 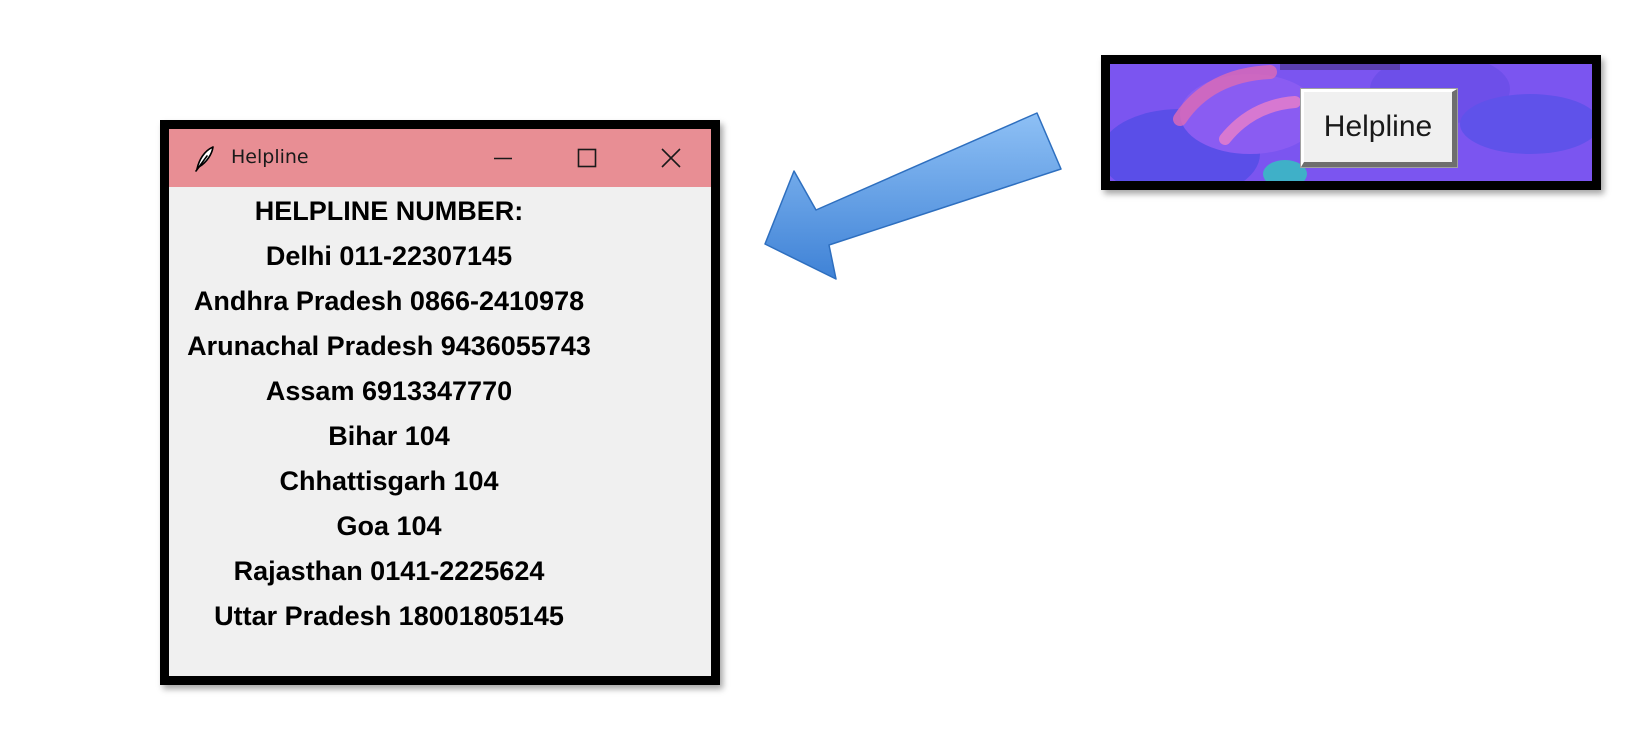 I want to click on helpline-entry: Chhattisgarh 104, so click(x=389, y=481).